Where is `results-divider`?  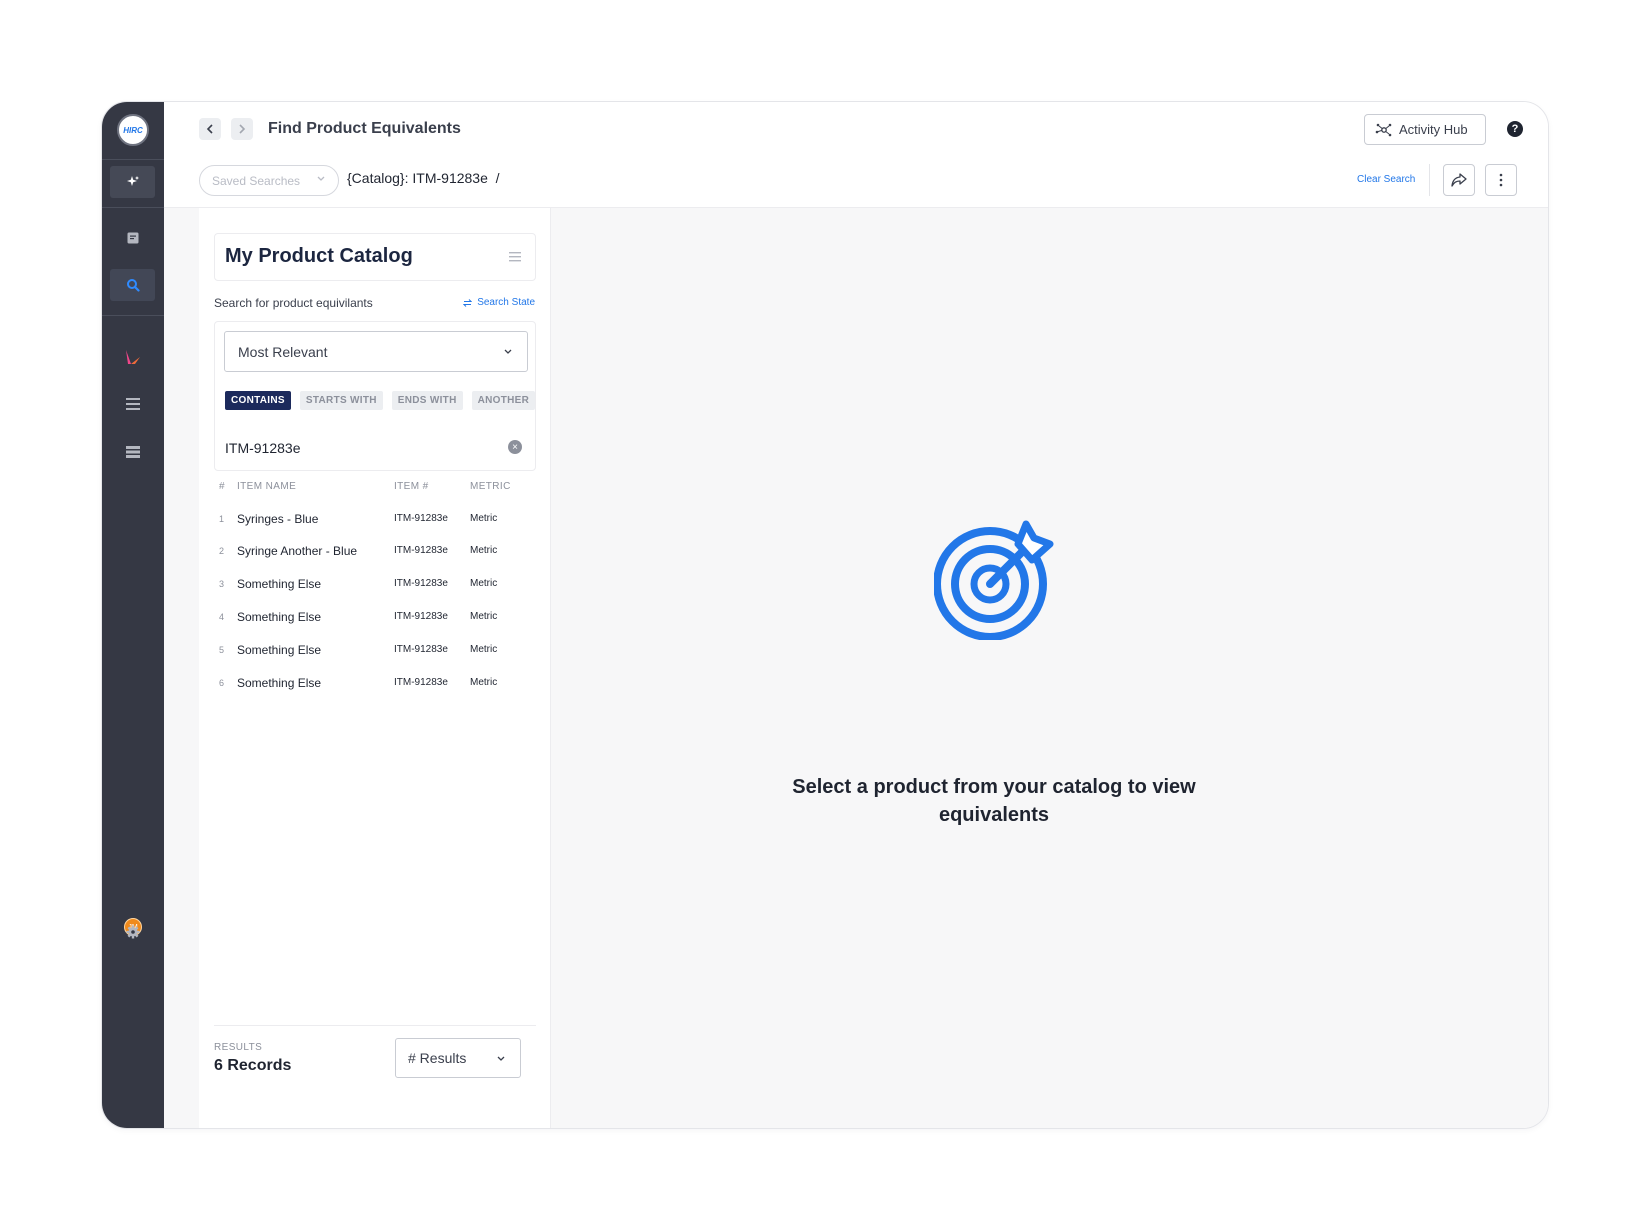
results-divider is located at coordinates (375, 1025).